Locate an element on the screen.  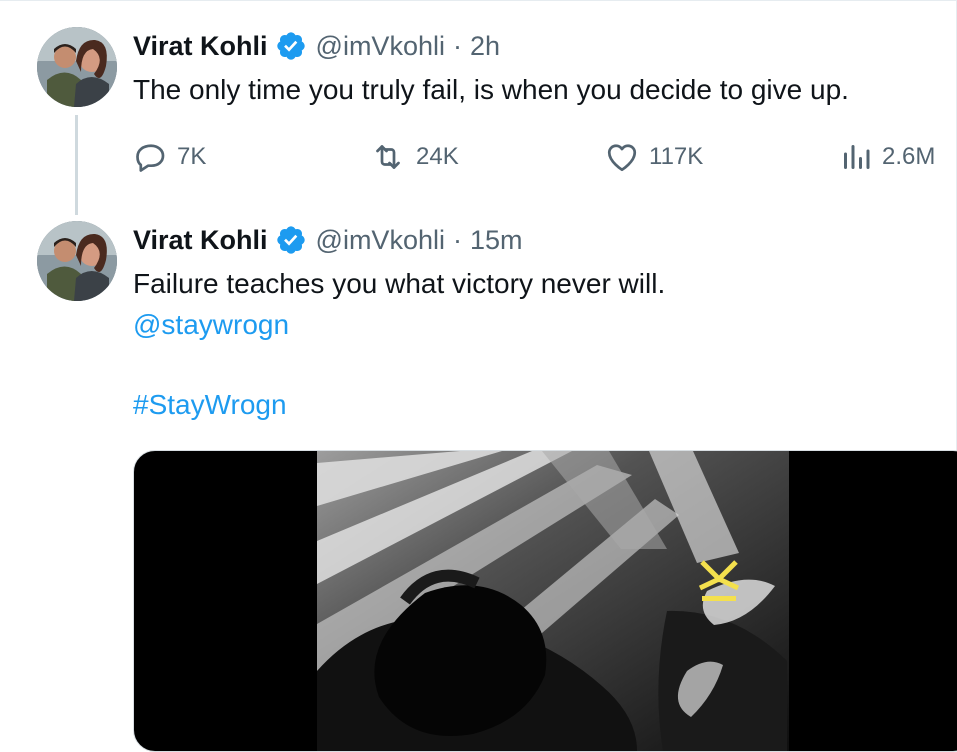
view-count: 2.6M is located at coordinates (909, 156).